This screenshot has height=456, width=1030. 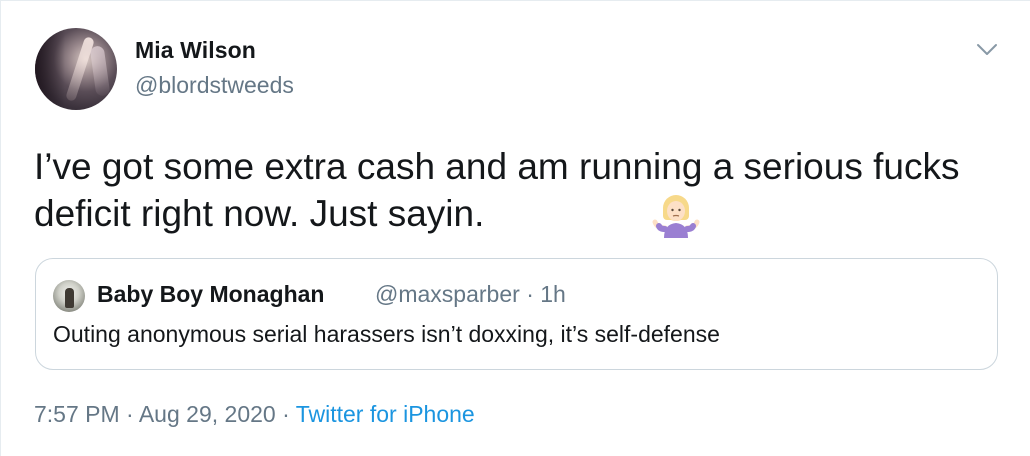 I want to click on author-avatar, so click(x=76, y=69).